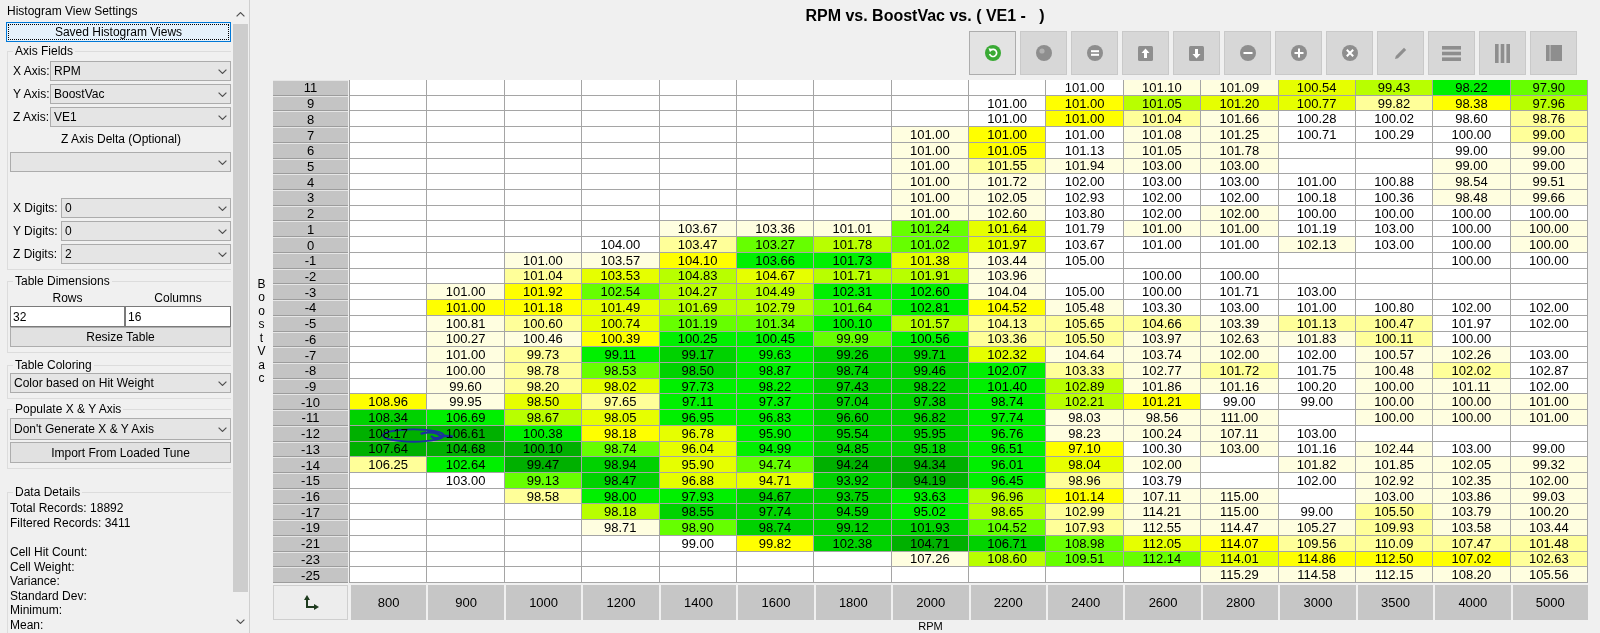 Image resolution: width=1600 pixels, height=633 pixels. What do you see at coordinates (1549, 465) in the screenshot?
I see `table-cell: 99.32` at bounding box center [1549, 465].